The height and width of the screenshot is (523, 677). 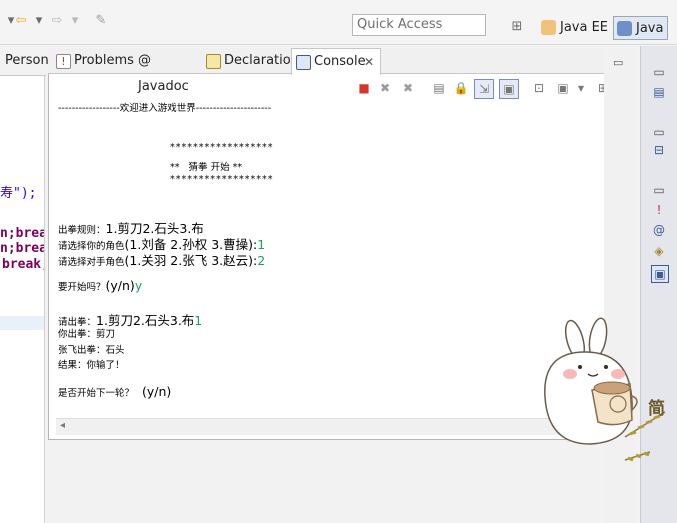 What do you see at coordinates (419, 25) in the screenshot?
I see `quick-access-input: Quick Access` at bounding box center [419, 25].